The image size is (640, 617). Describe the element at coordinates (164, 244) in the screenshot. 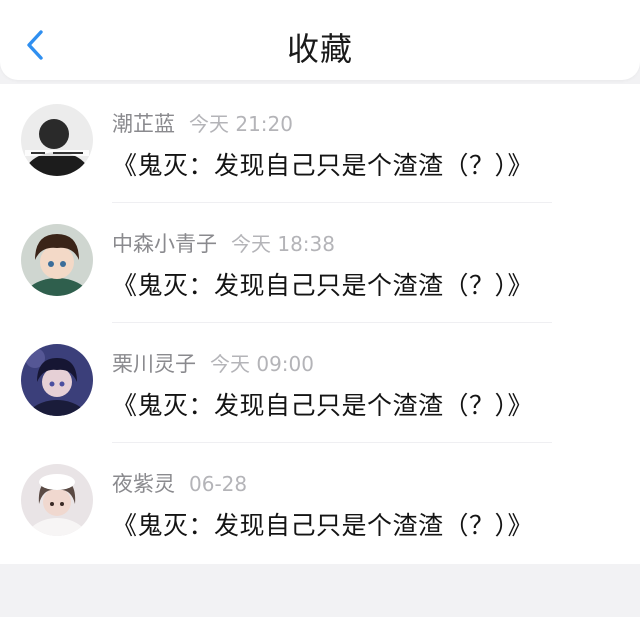

I see `user-name: 中森小青子` at that location.